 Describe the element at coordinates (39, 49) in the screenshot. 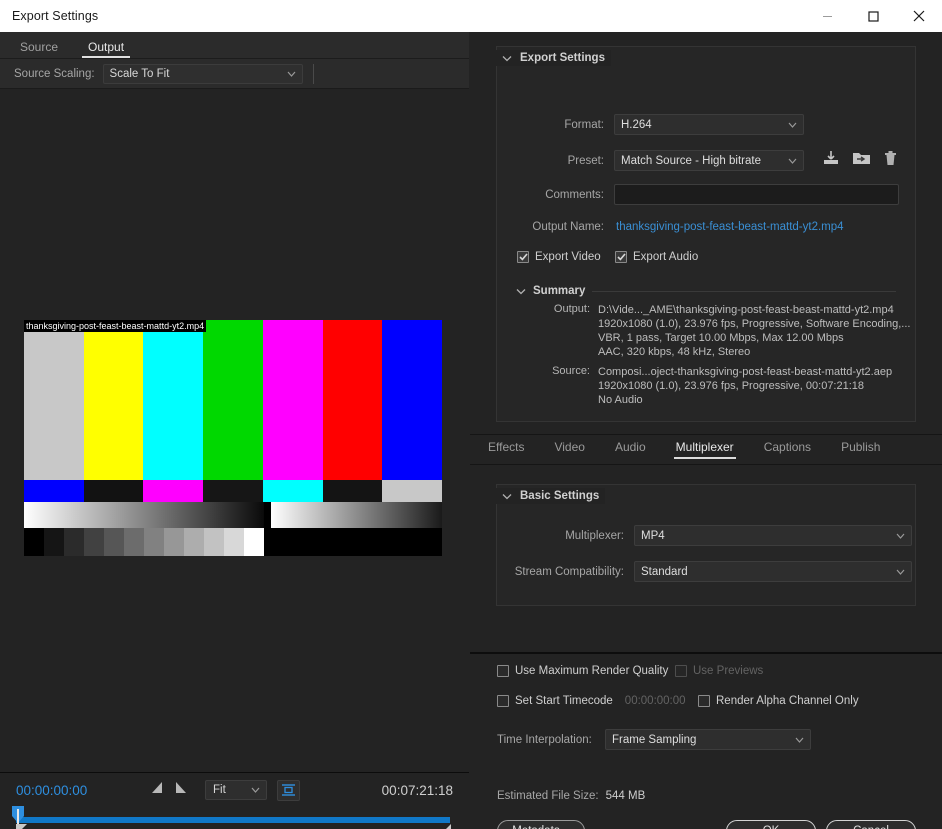

I see `tab-source: Source` at that location.